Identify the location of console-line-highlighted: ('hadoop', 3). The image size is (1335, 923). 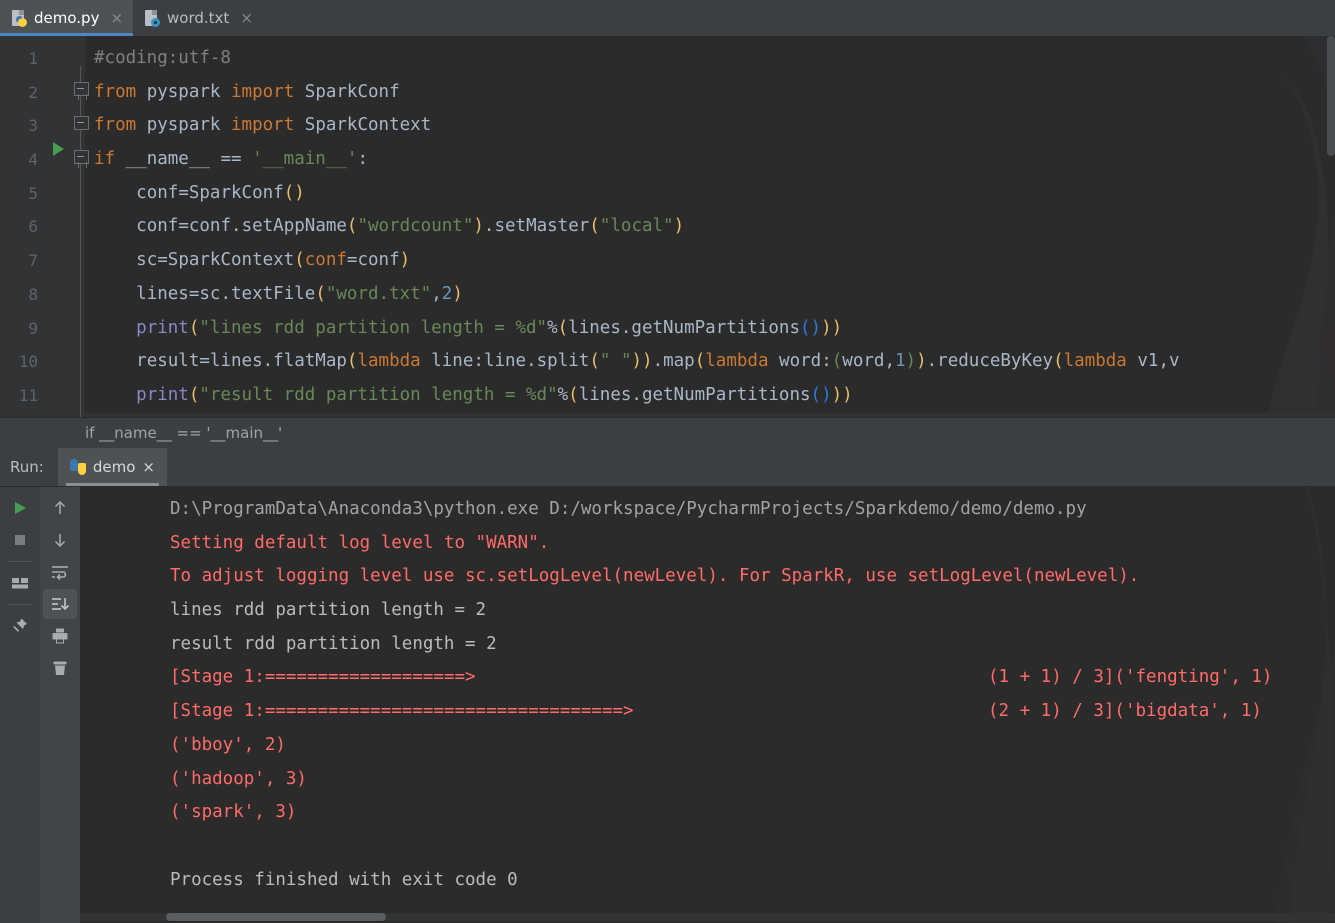
(238, 778).